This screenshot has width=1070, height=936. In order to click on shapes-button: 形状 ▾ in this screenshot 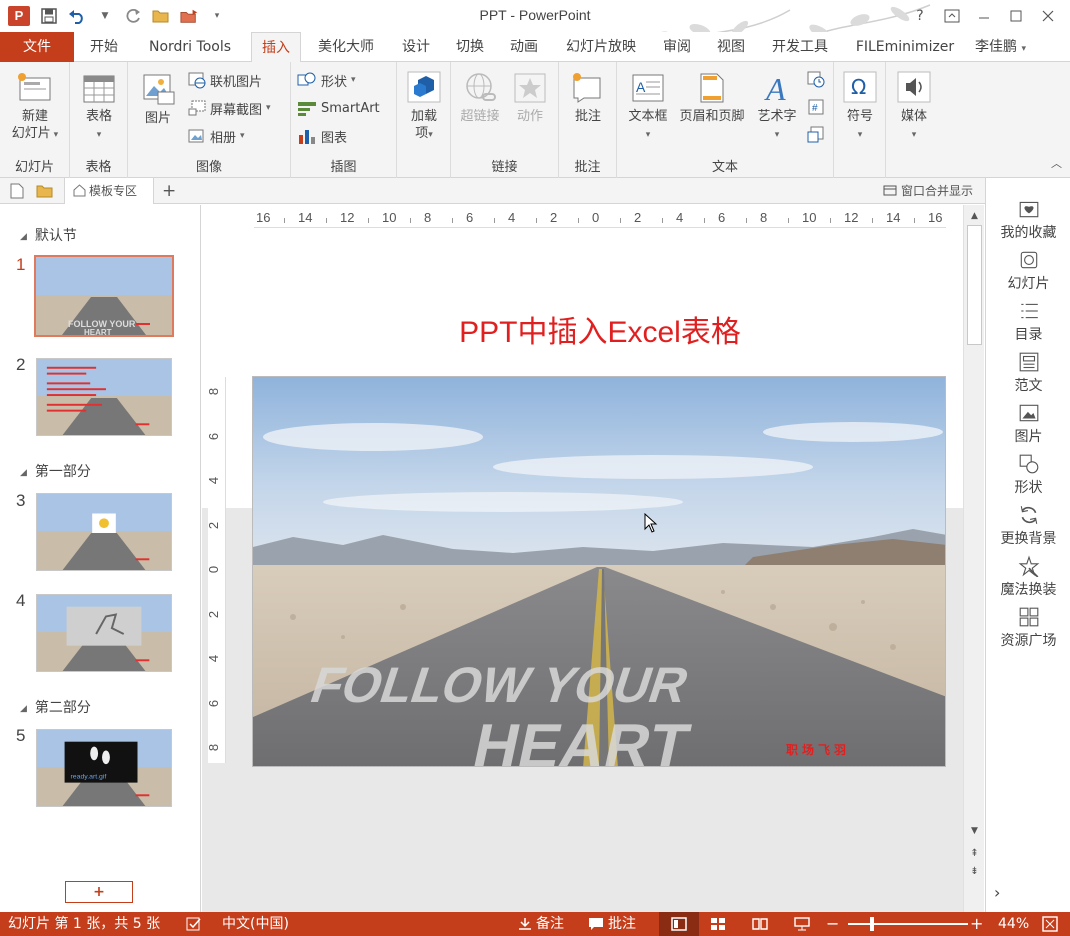, I will do `click(326, 80)`.